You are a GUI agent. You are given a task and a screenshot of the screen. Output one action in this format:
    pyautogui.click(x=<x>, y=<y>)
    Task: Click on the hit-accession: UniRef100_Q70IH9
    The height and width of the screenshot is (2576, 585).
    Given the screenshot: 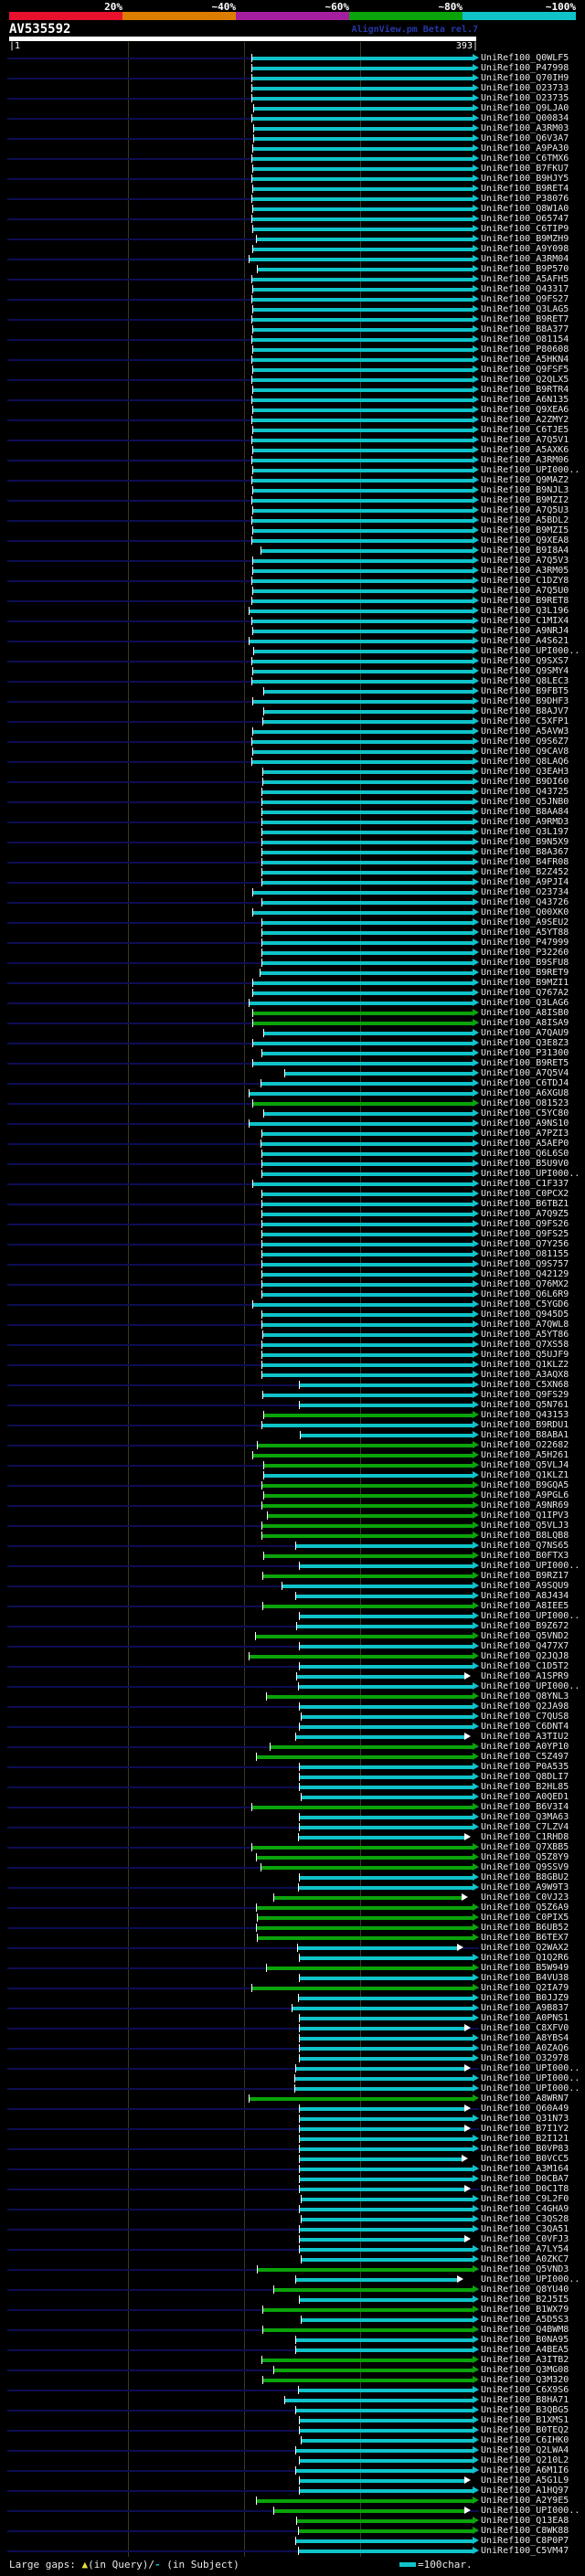 What is the action you would take?
    pyautogui.click(x=525, y=78)
    